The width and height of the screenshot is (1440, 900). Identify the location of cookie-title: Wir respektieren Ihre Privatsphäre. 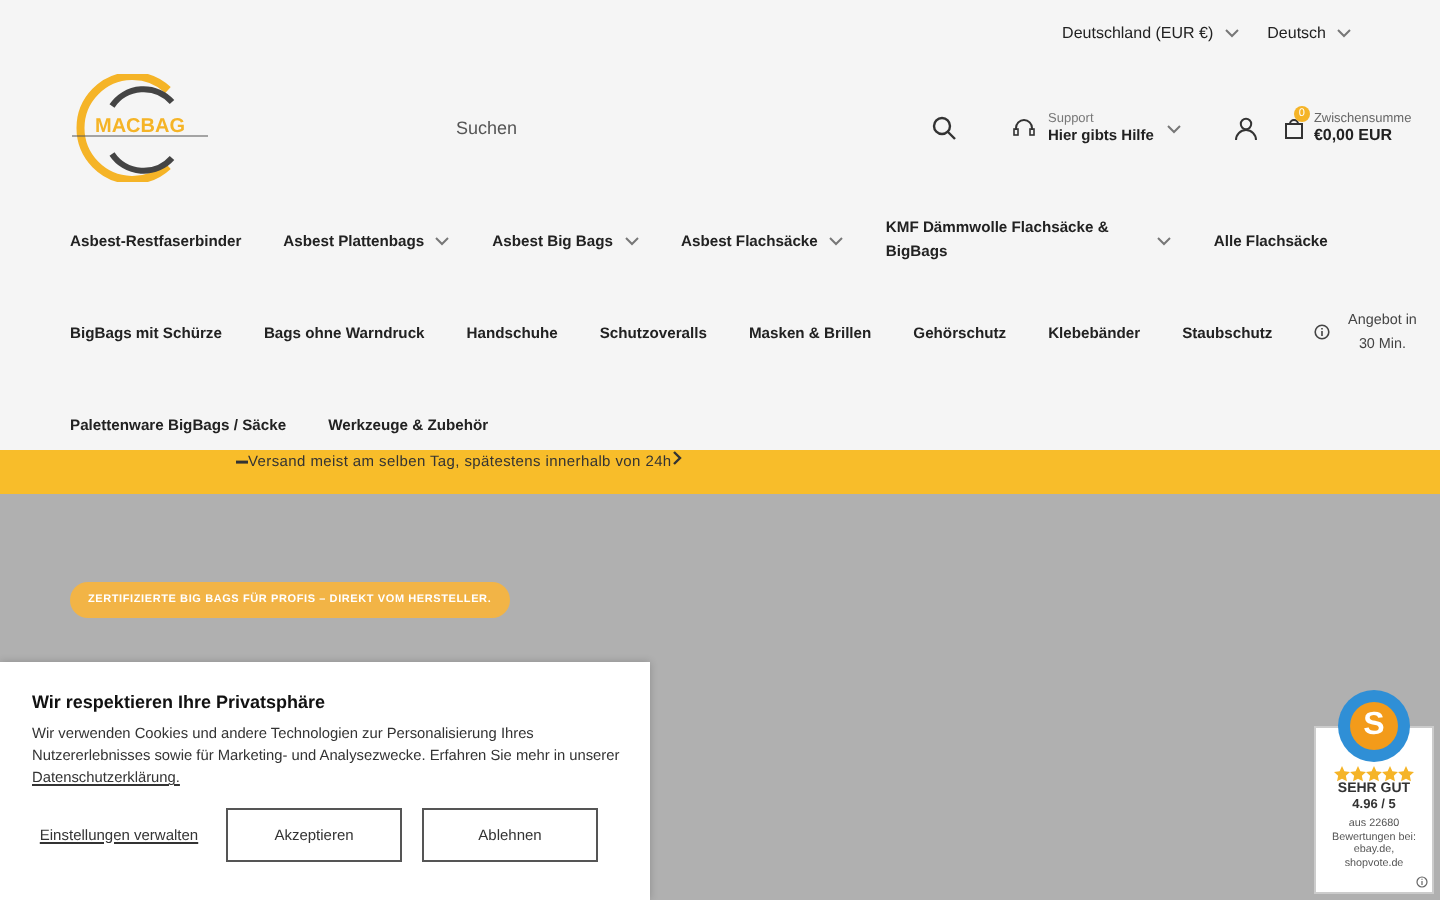
(179, 702).